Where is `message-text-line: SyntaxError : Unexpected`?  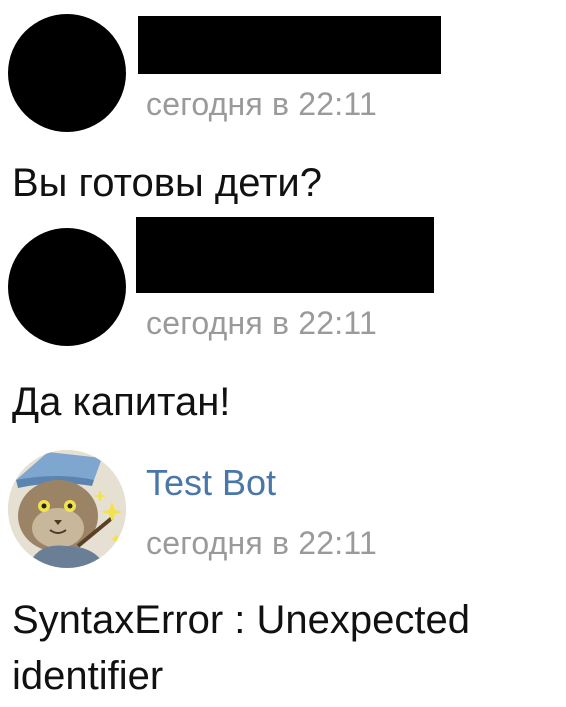 message-text-line: SyntaxError : Unexpected is located at coordinates (241, 620).